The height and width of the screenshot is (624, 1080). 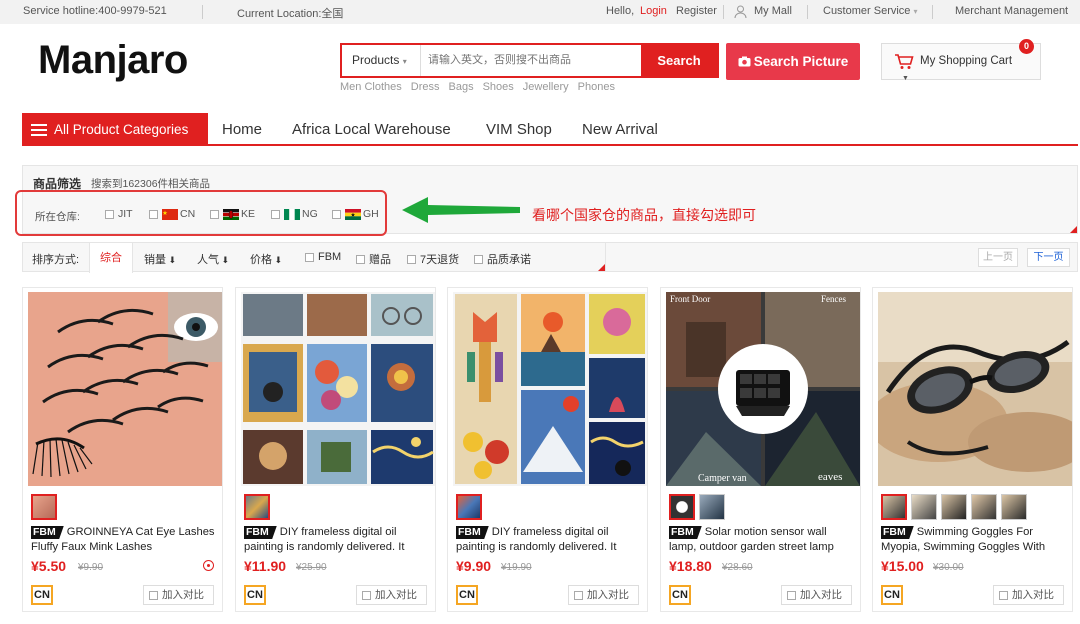 I want to click on sort-option-comprehensive: 综合, so click(x=111, y=257).